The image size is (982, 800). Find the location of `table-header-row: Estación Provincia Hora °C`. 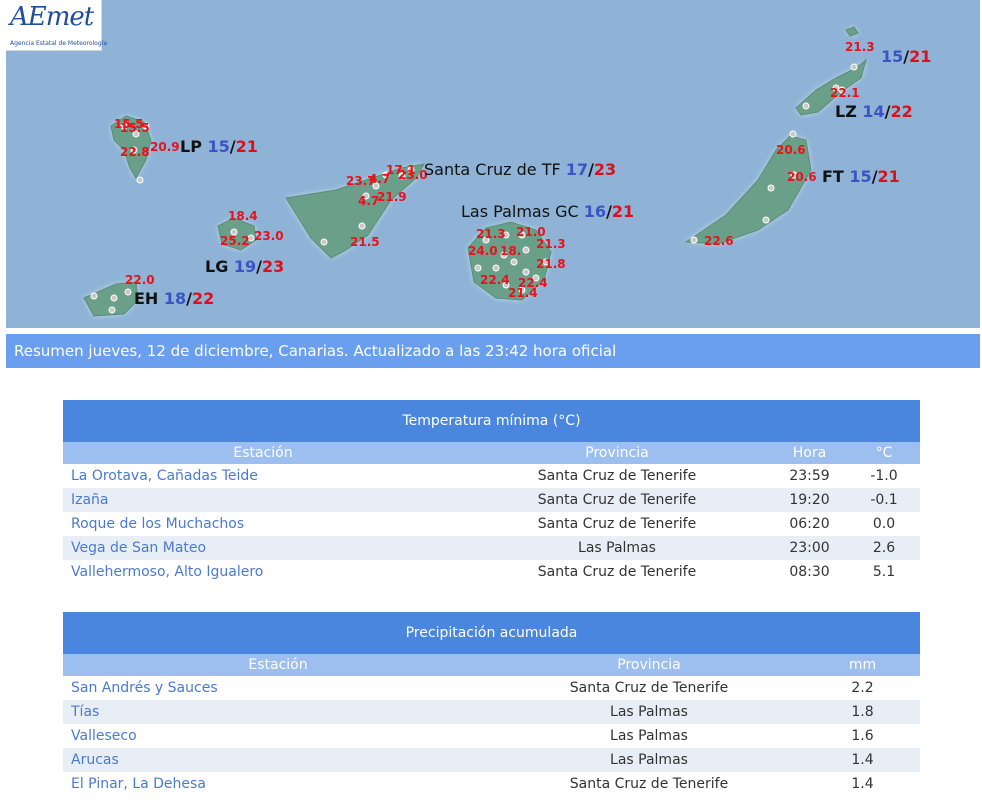

table-header-row: Estación Provincia Hora °C is located at coordinates (491, 453).